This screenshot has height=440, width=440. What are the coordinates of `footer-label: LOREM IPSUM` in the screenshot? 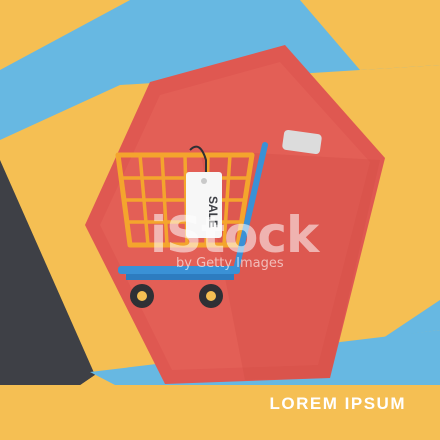 It's located at (337, 403).